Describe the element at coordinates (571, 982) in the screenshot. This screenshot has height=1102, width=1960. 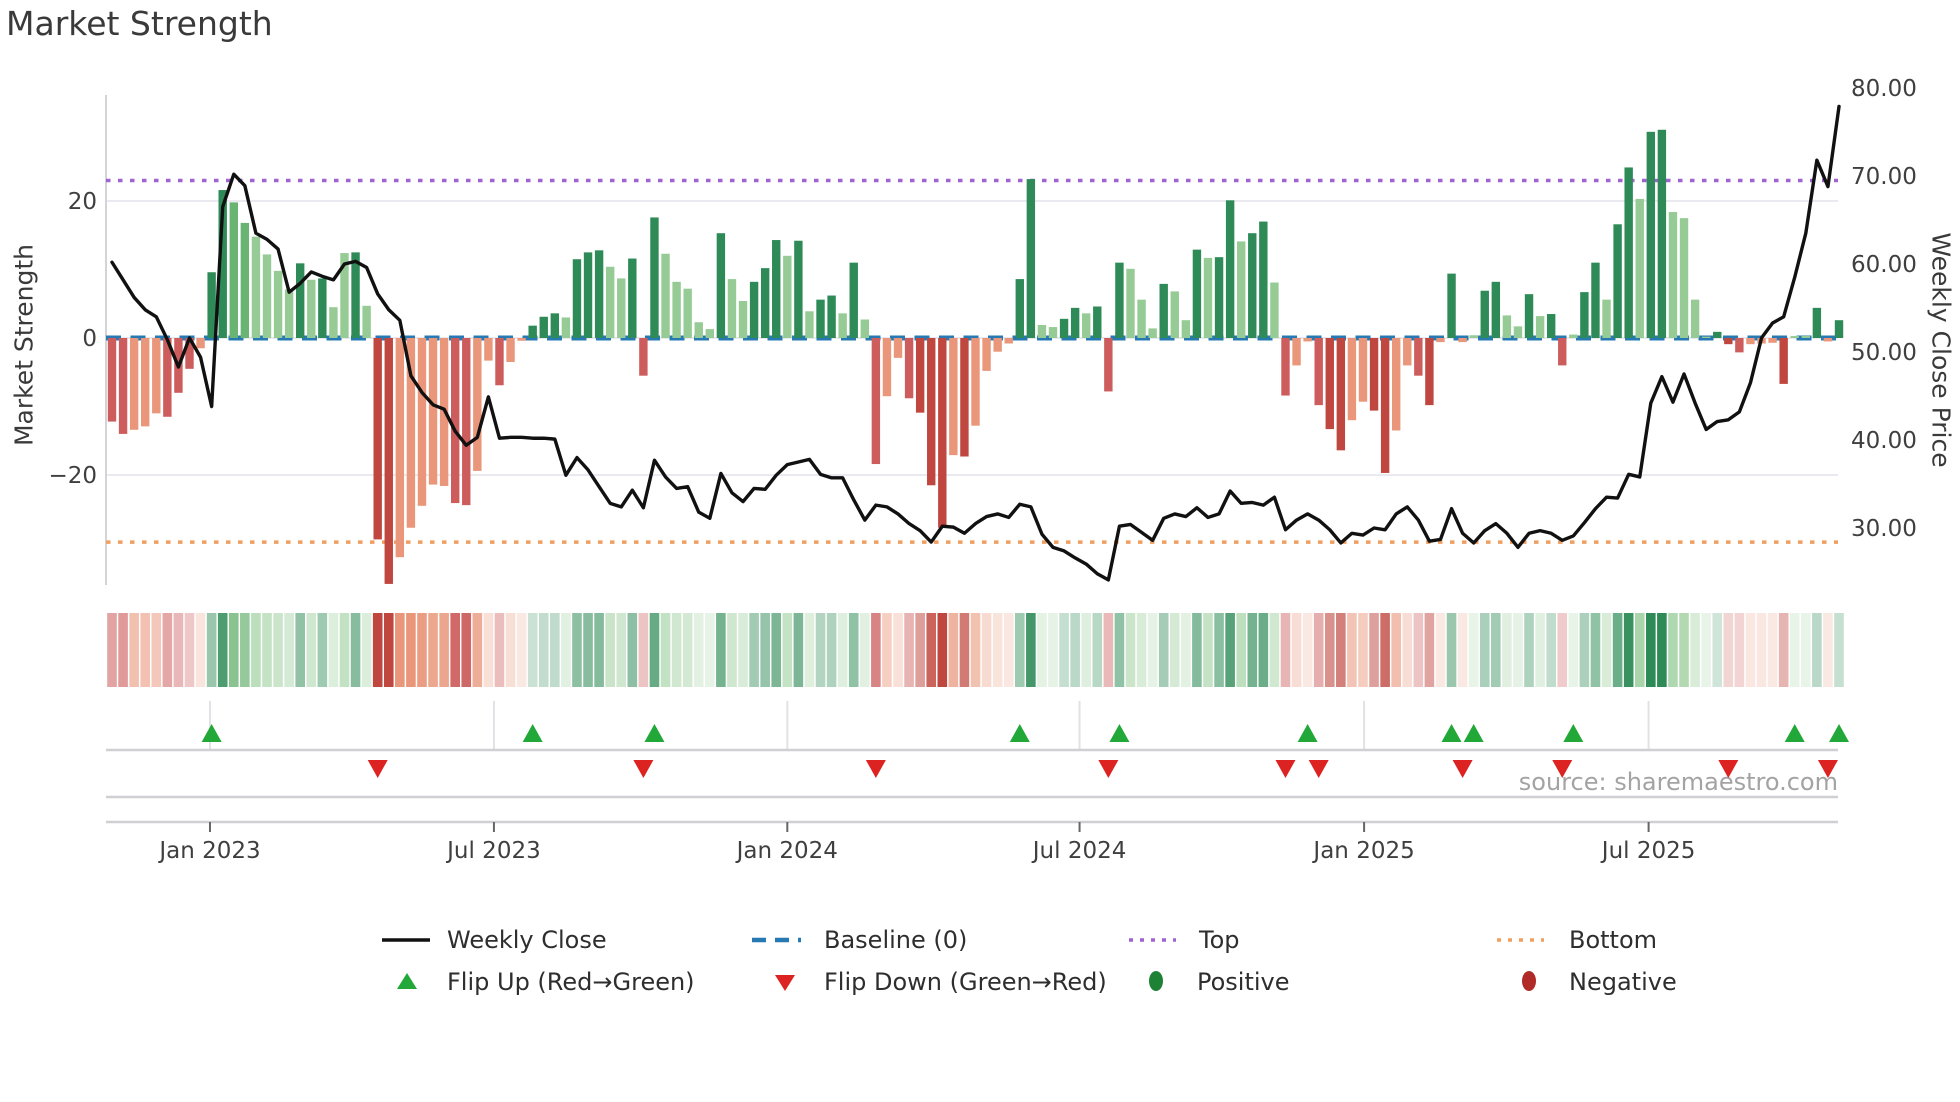
I see `legend-label: Flip Up (Red→Green)` at that location.